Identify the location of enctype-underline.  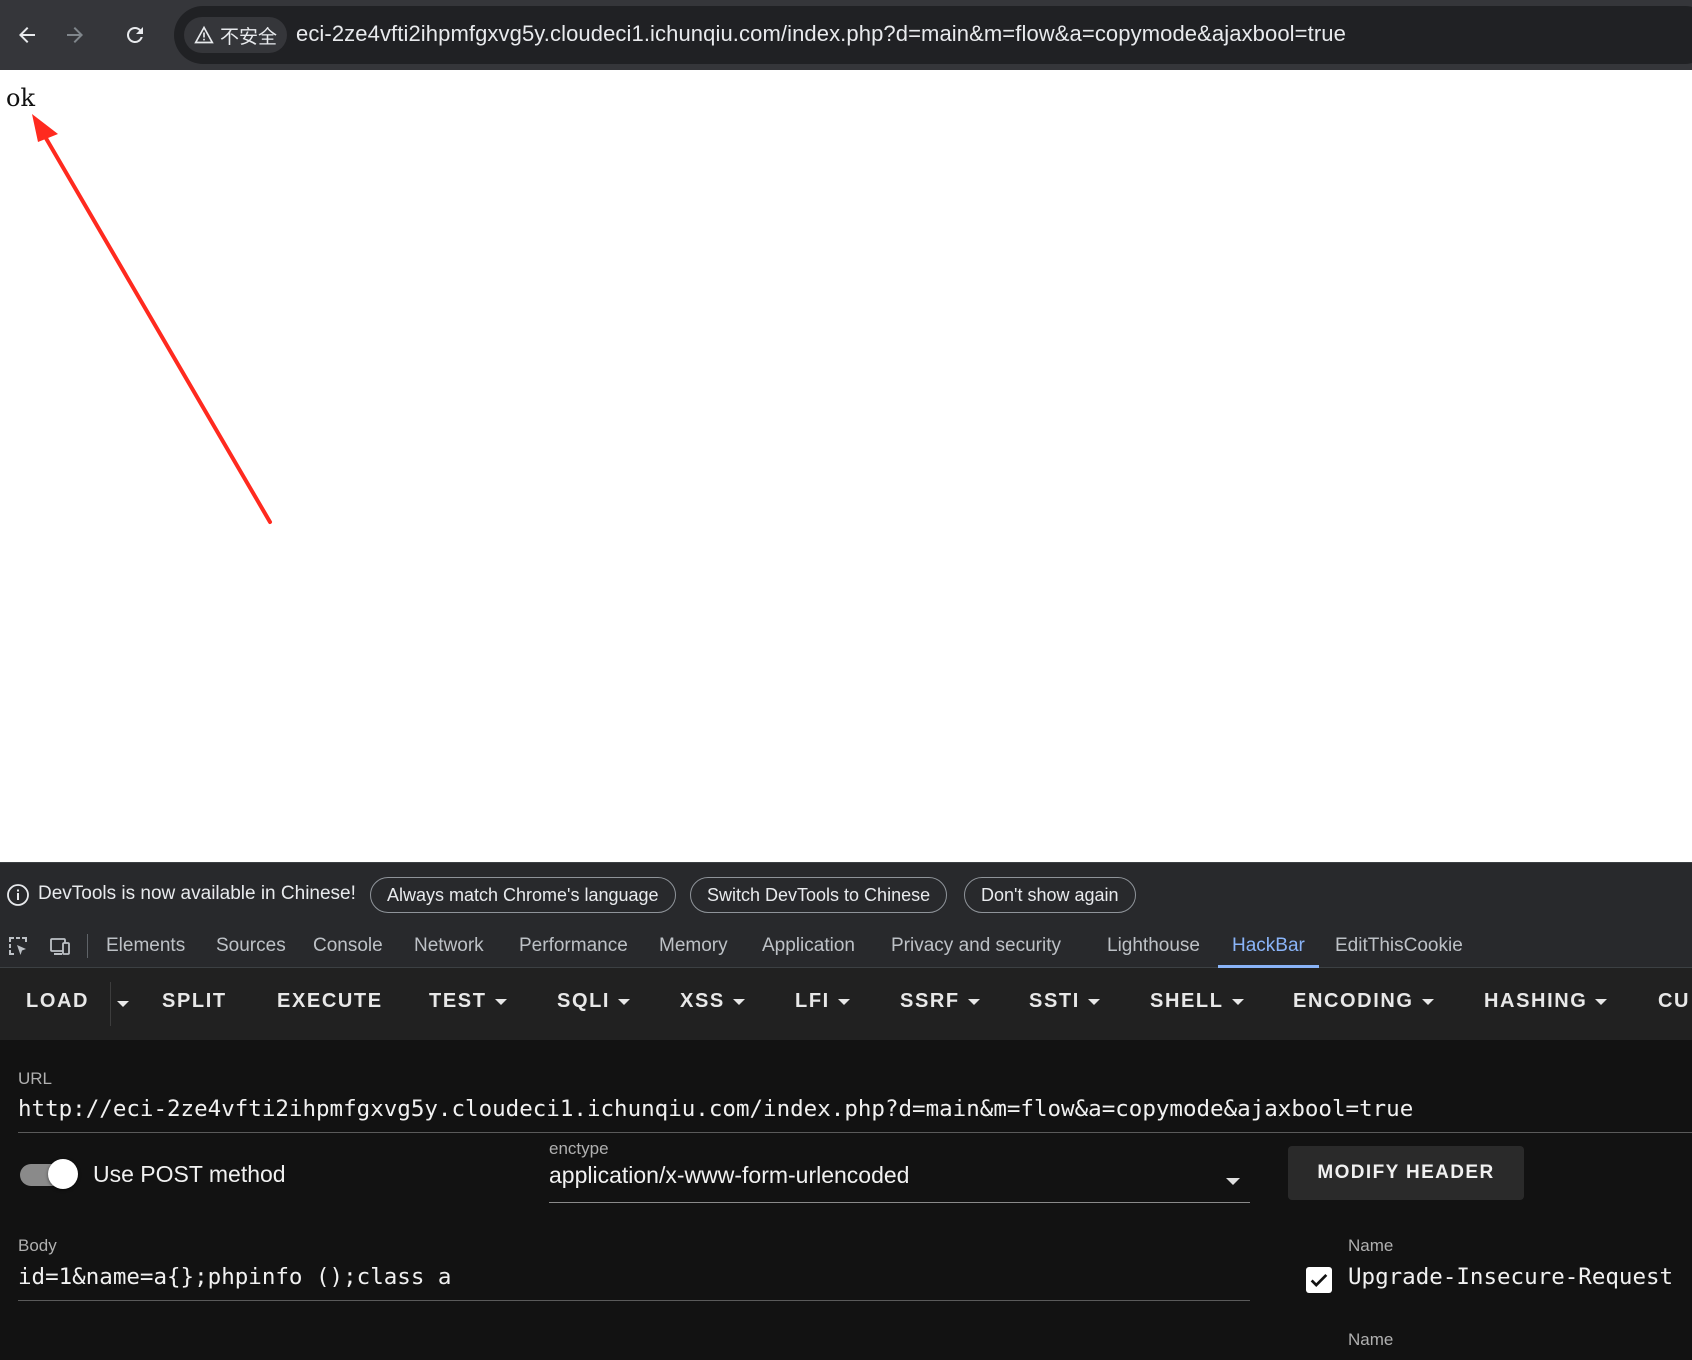
(899, 1202).